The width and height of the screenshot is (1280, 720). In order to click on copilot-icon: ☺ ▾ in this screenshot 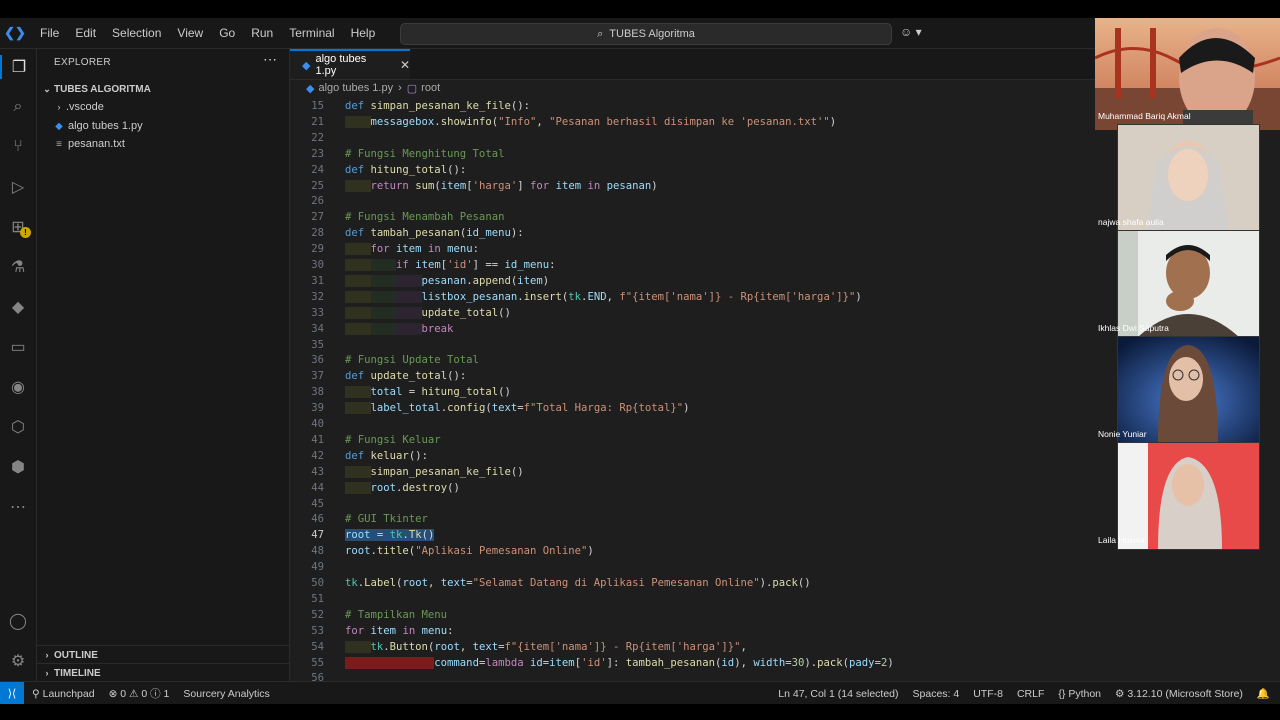, I will do `click(911, 32)`.